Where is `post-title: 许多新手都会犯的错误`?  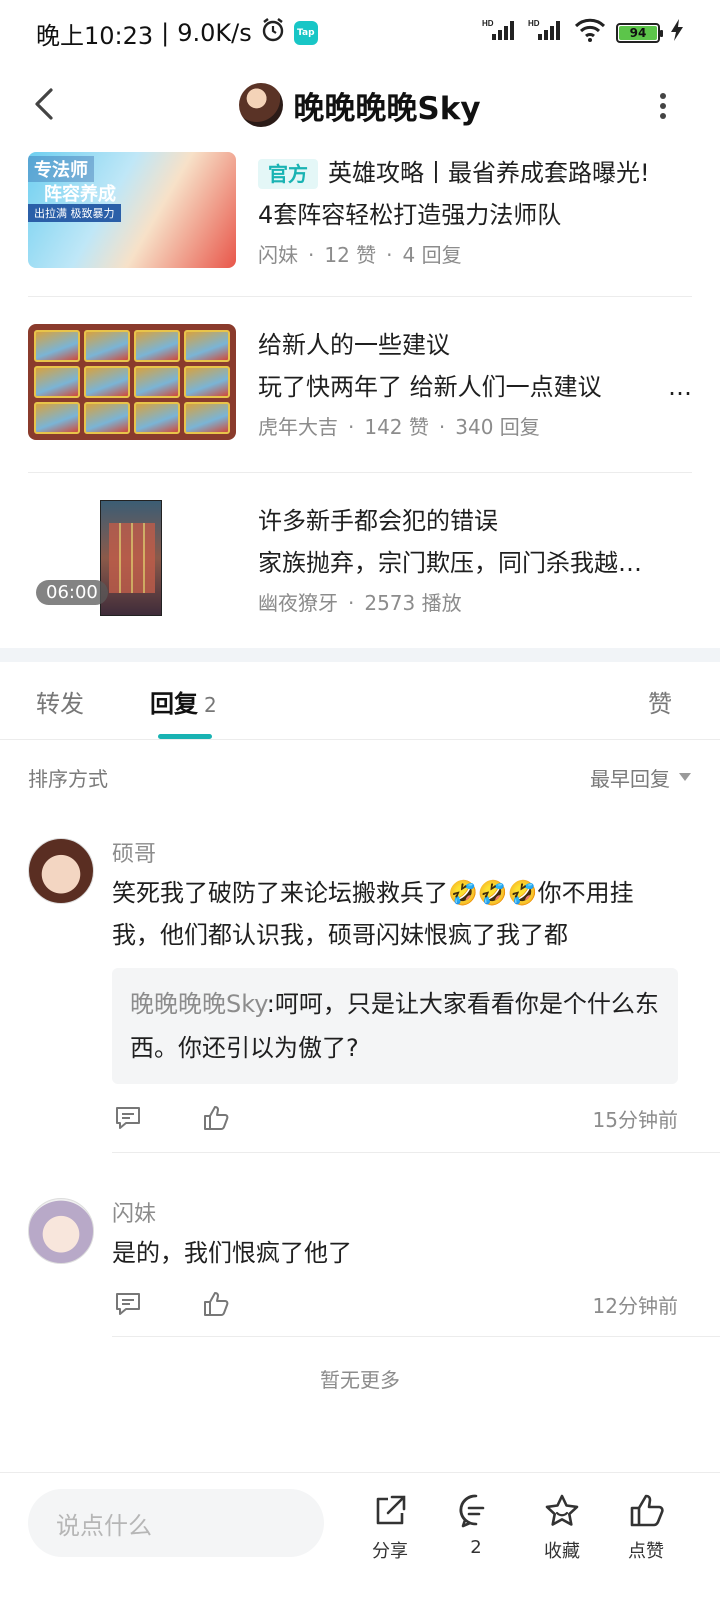
post-title: 许多新手都会犯的错误 is located at coordinates (378, 521).